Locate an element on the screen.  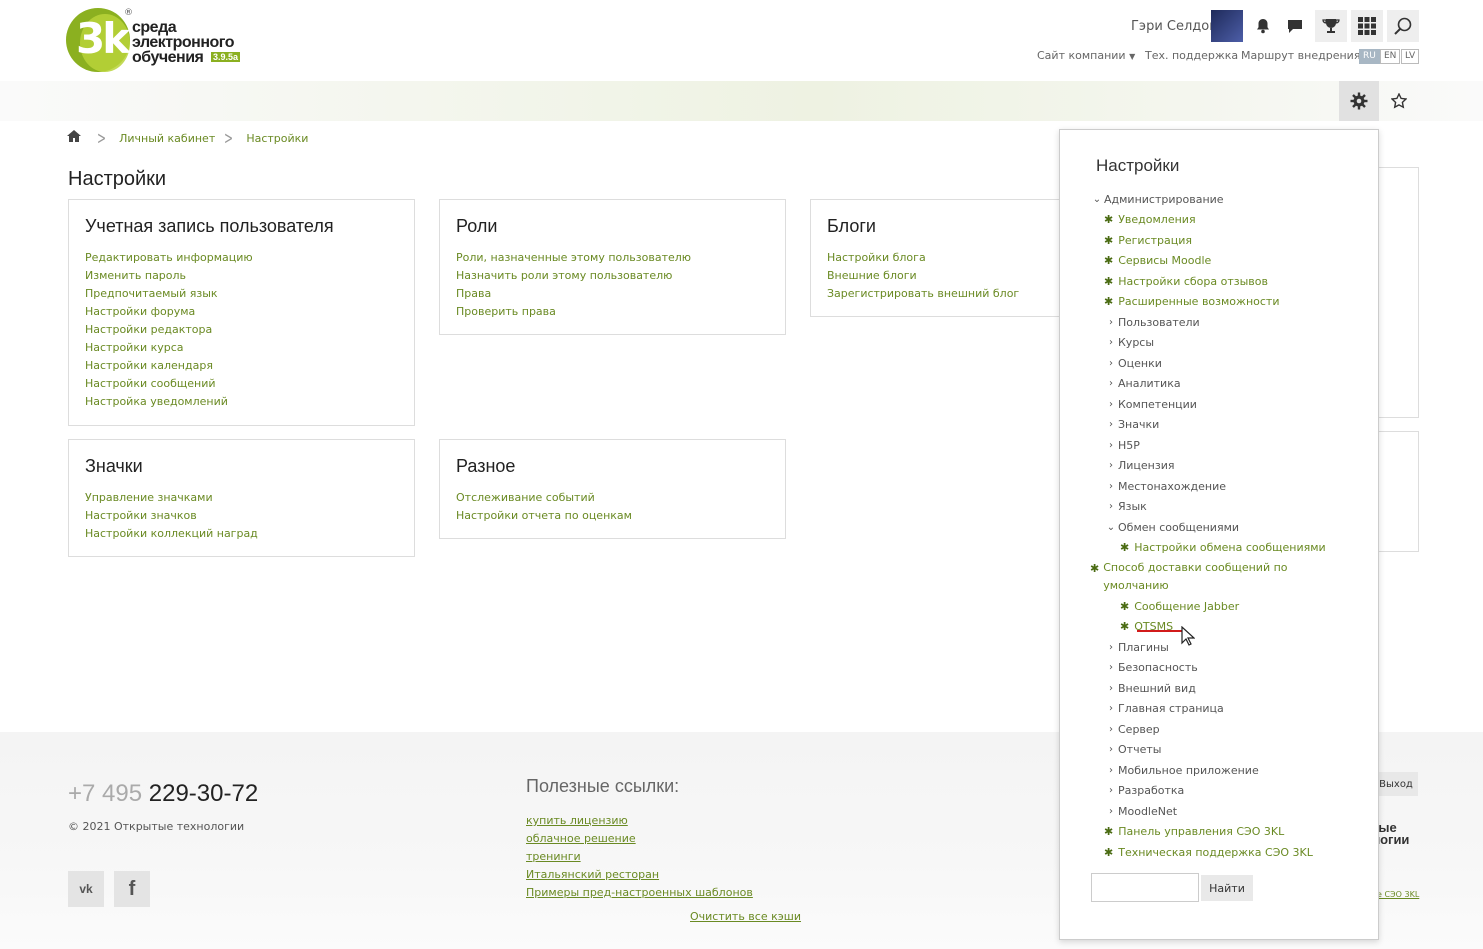
settings-search-button: Найти is located at coordinates (1227, 888).